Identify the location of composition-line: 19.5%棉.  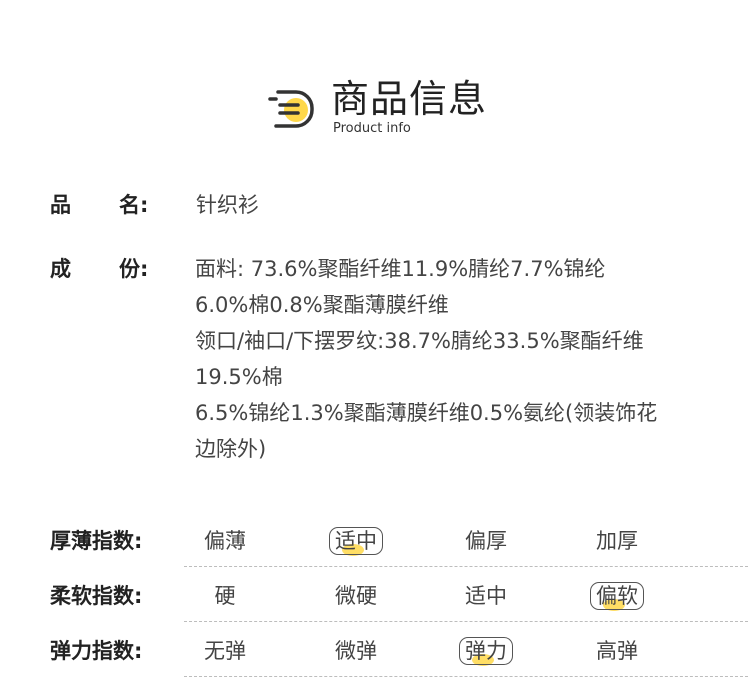
(239, 377).